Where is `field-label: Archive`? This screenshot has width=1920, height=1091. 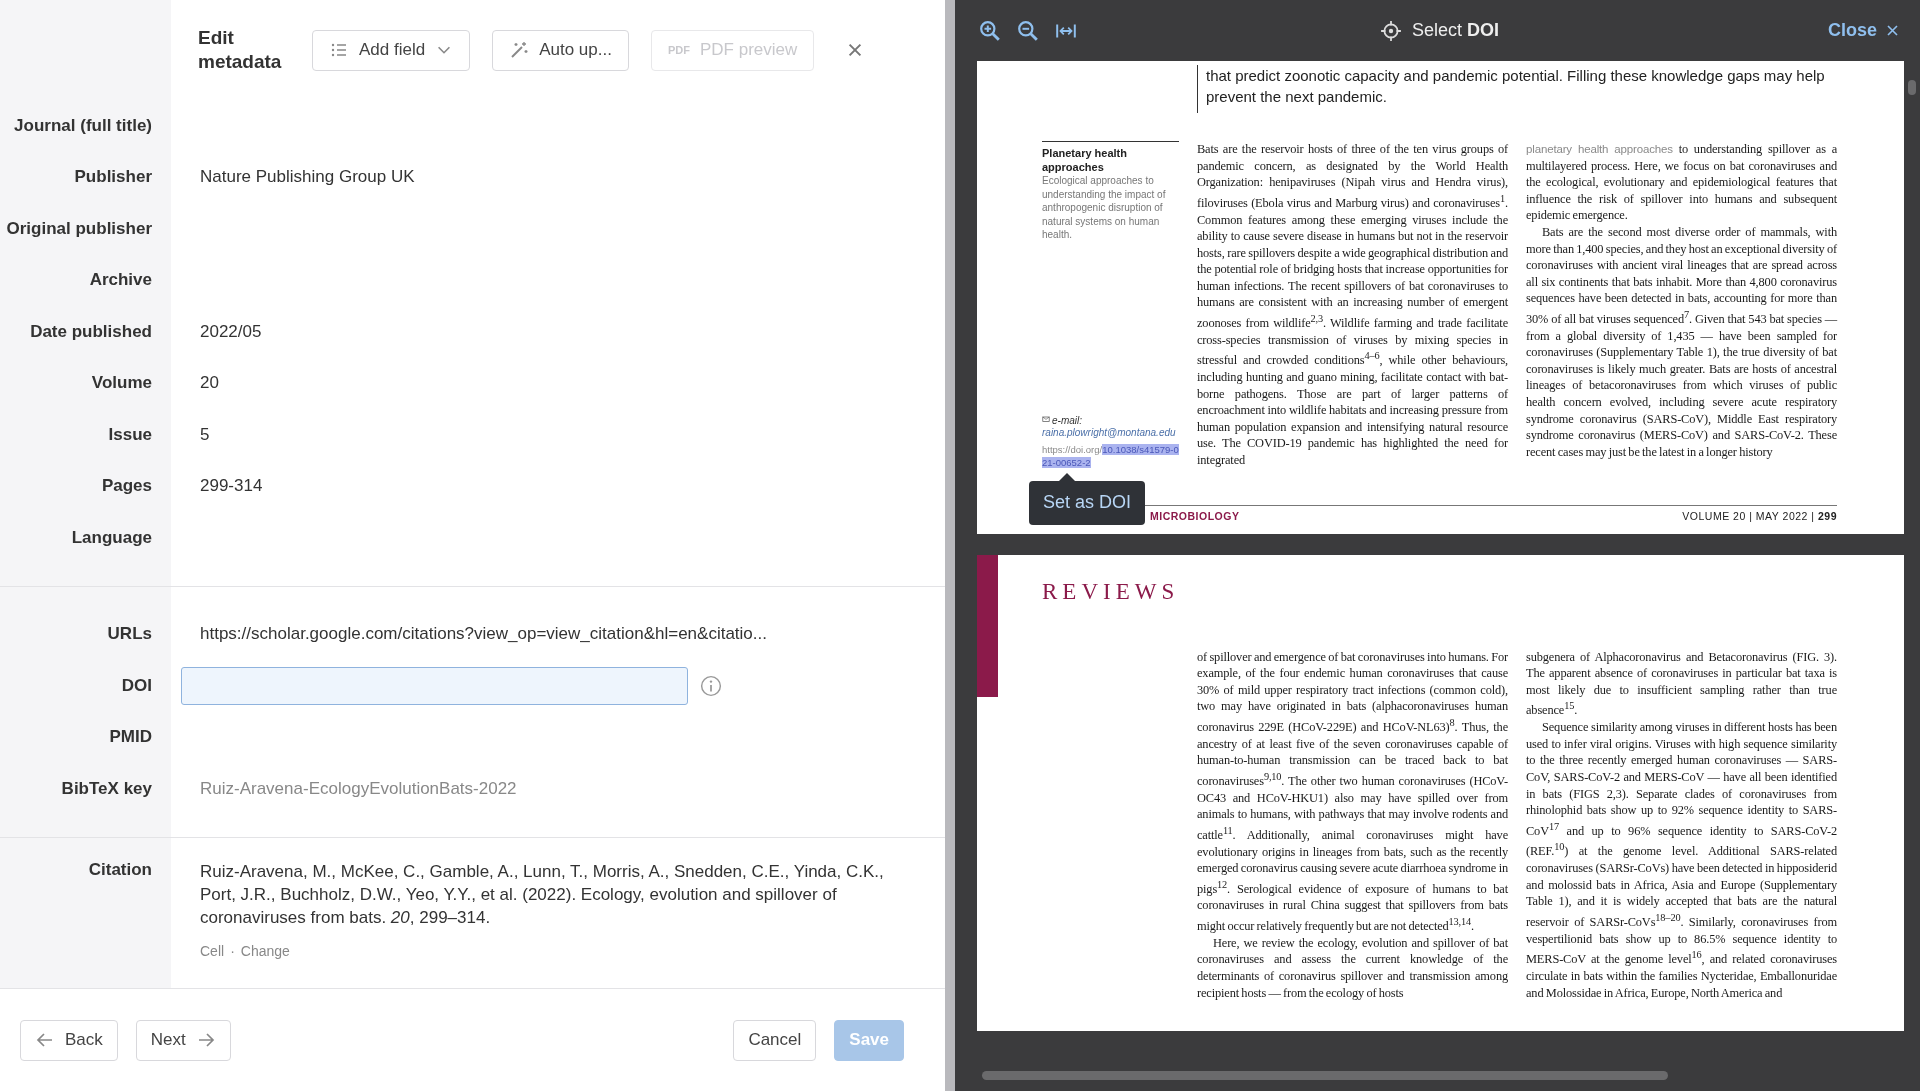
field-label: Archive is located at coordinates (120, 280).